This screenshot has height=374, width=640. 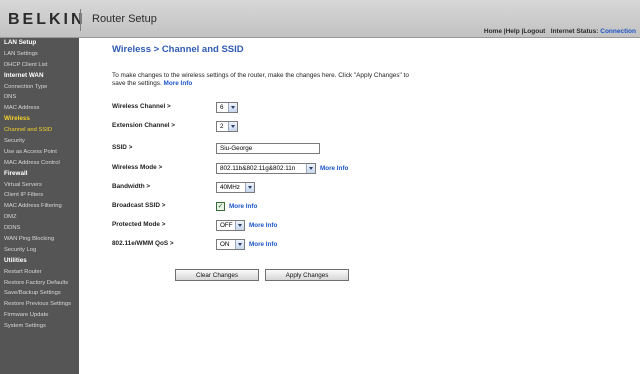 What do you see at coordinates (220, 206) in the screenshot?
I see `broadcast-ssid-checkbox` at bounding box center [220, 206].